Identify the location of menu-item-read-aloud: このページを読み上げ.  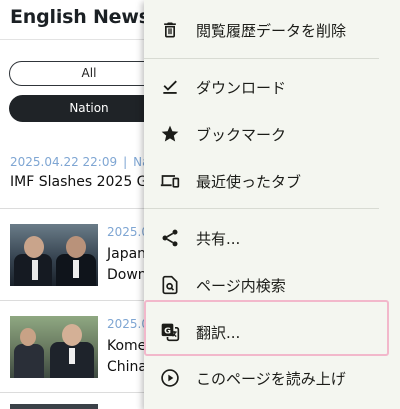
(272, 378).